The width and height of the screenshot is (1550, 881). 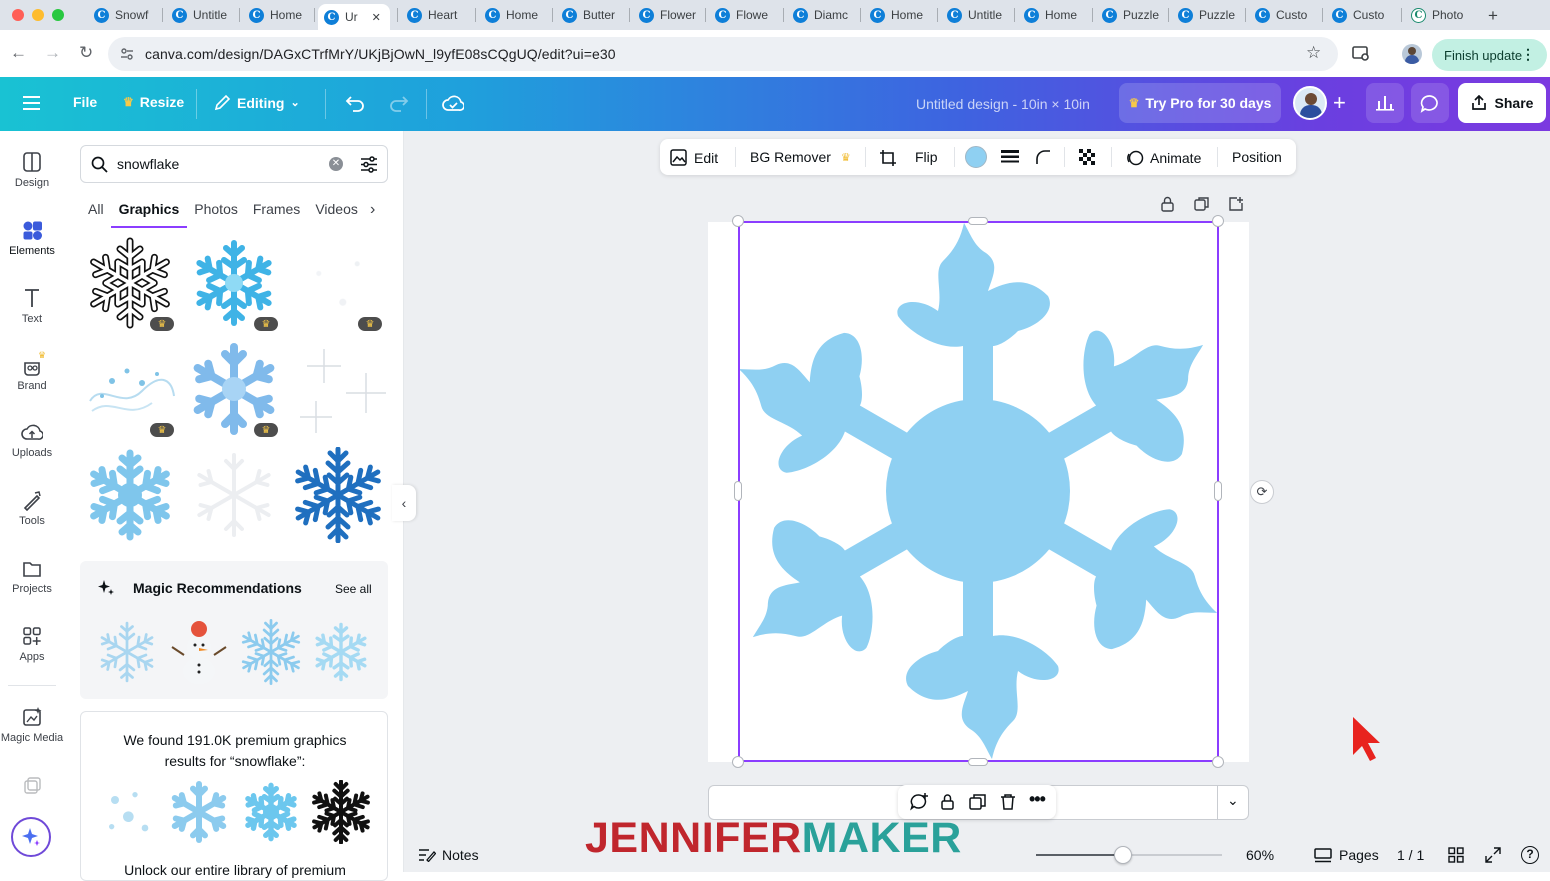 I want to click on site-settings-icon, so click(x=127, y=54).